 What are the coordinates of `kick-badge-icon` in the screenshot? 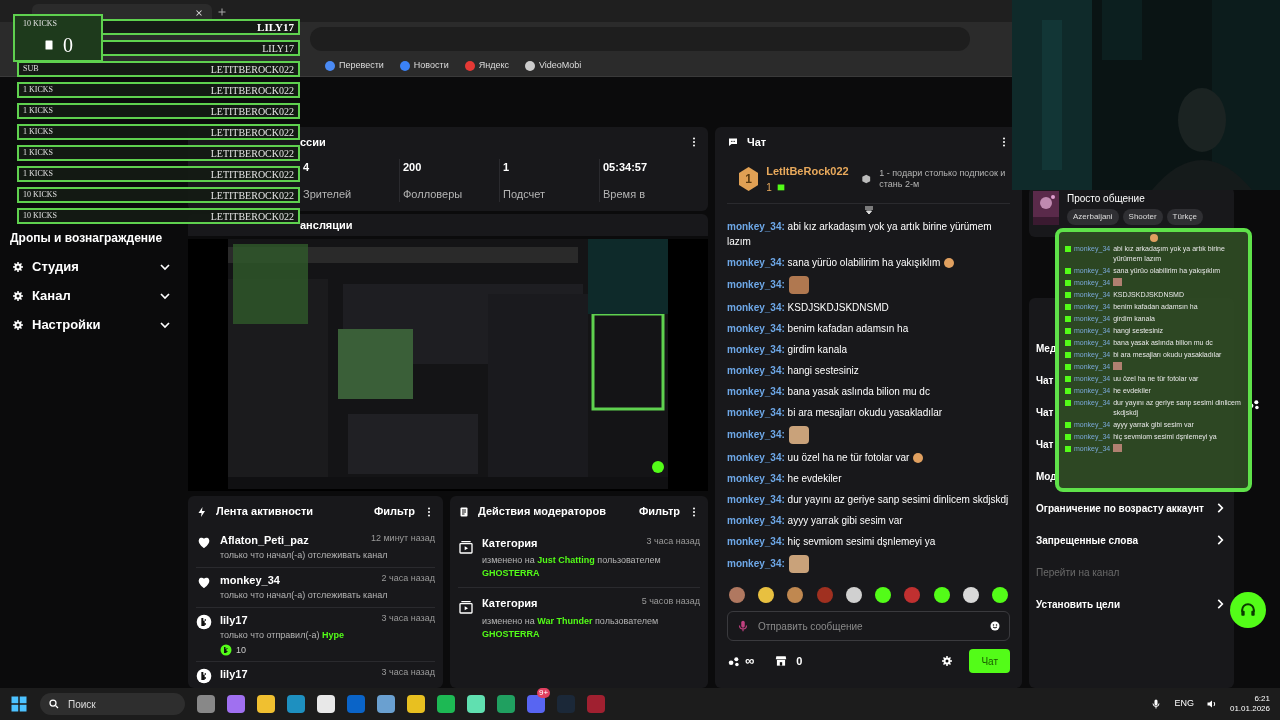 It's located at (1068, 249).